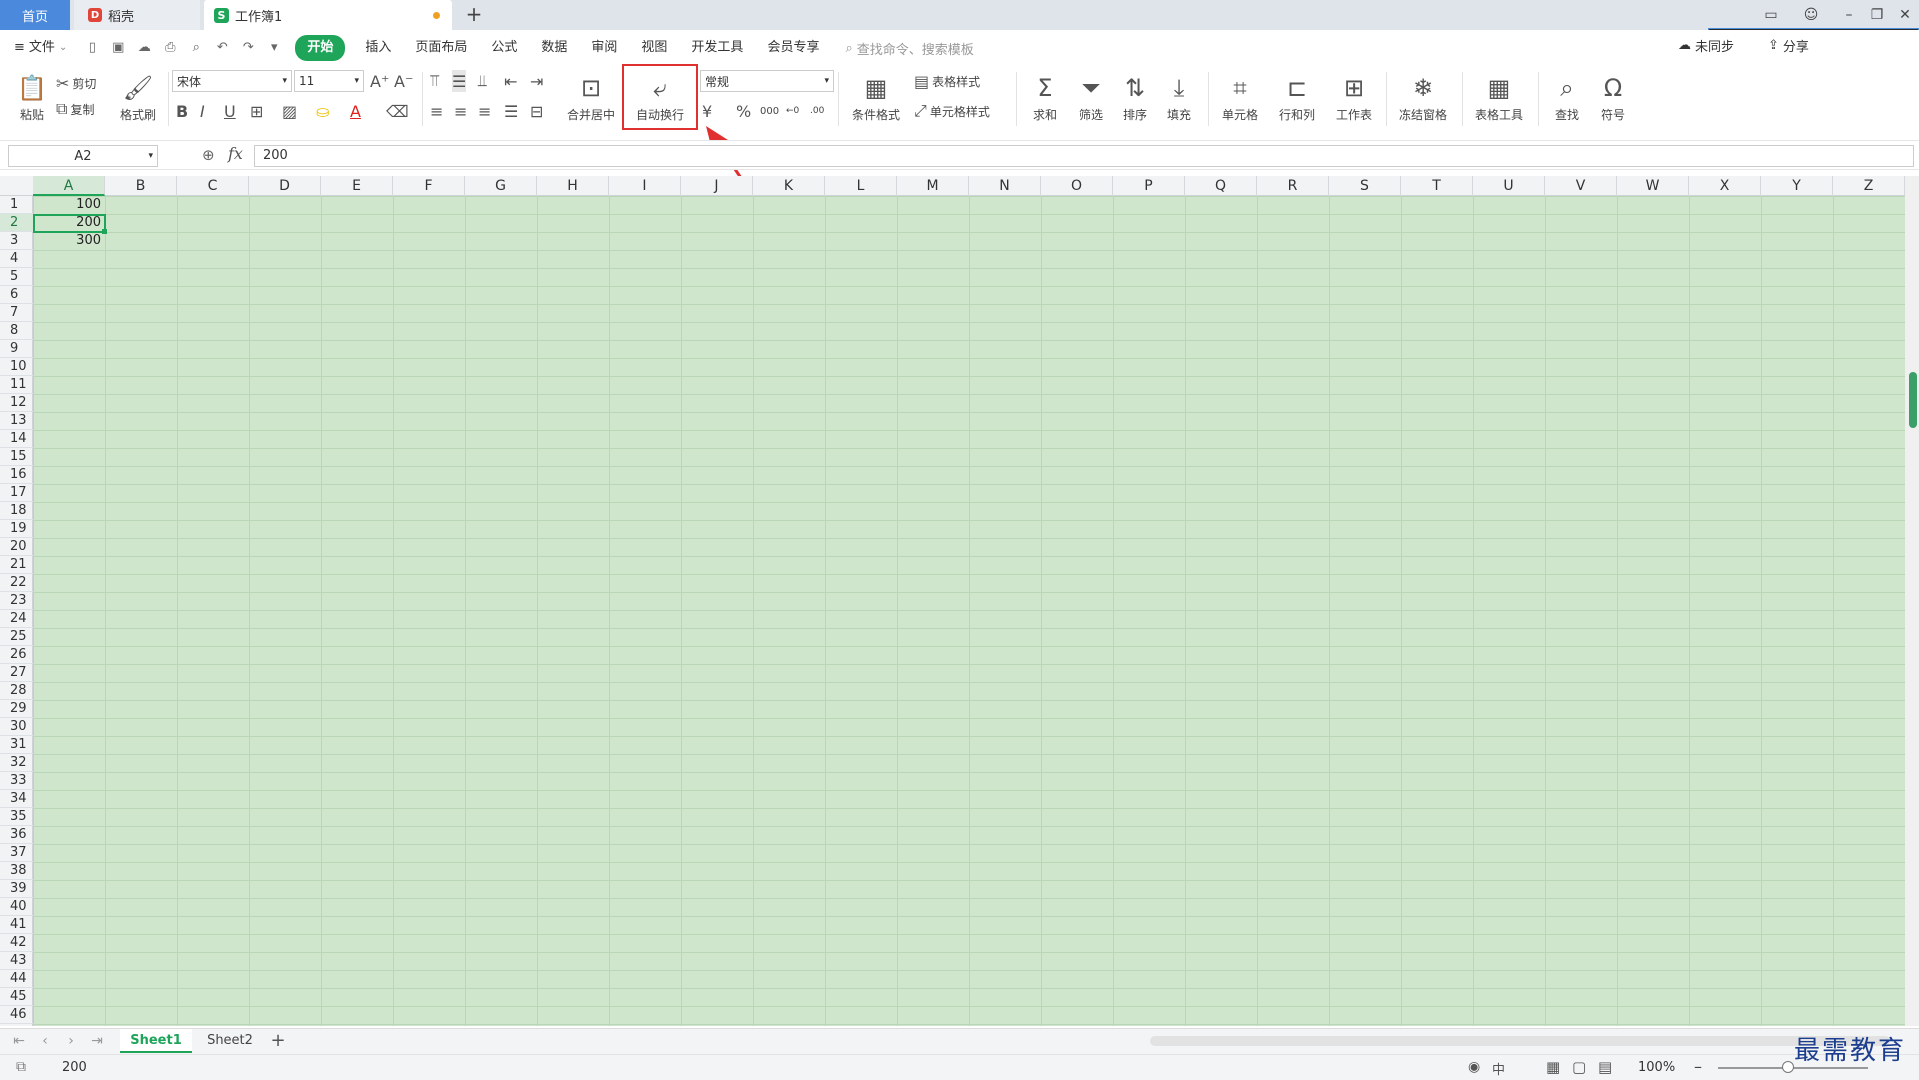 The image size is (1919, 1080). What do you see at coordinates (320, 48) in the screenshot?
I see `menu-tab-start: 开始` at bounding box center [320, 48].